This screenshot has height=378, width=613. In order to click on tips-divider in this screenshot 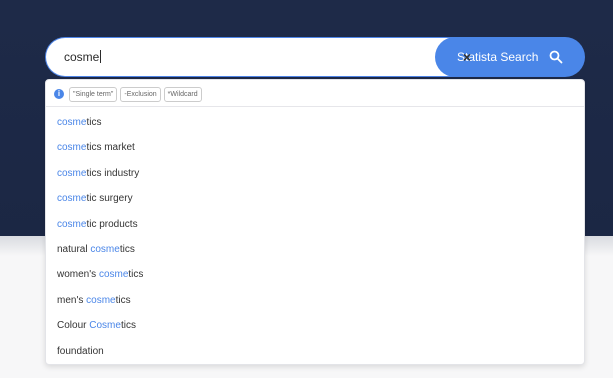, I will do `click(315, 106)`.